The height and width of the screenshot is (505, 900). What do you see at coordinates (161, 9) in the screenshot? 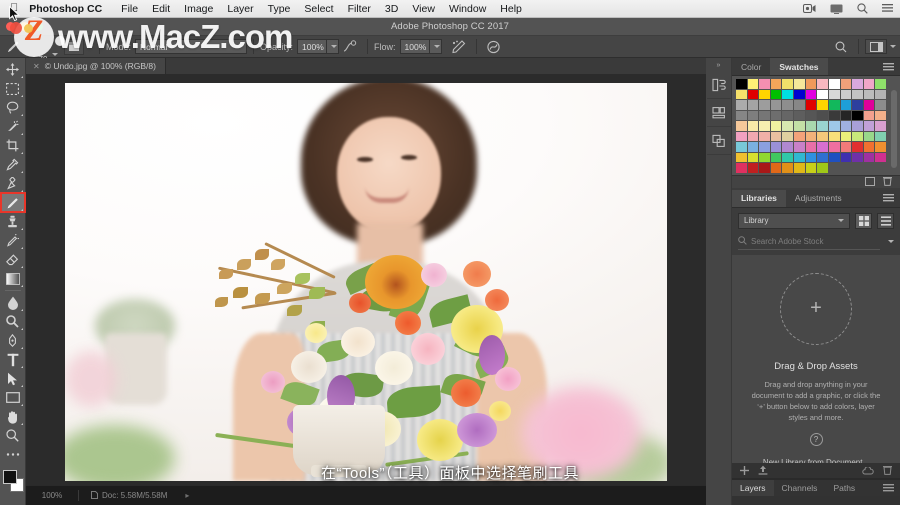
I see `menu-item-edit: Edit` at bounding box center [161, 9].